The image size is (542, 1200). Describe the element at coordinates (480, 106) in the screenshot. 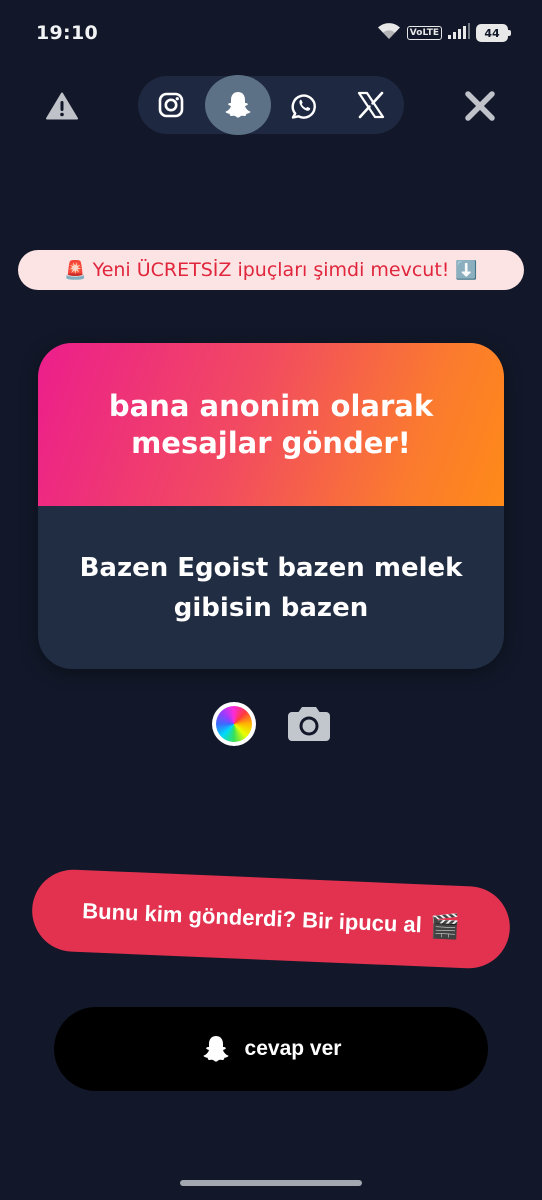

I see `close-icon` at that location.